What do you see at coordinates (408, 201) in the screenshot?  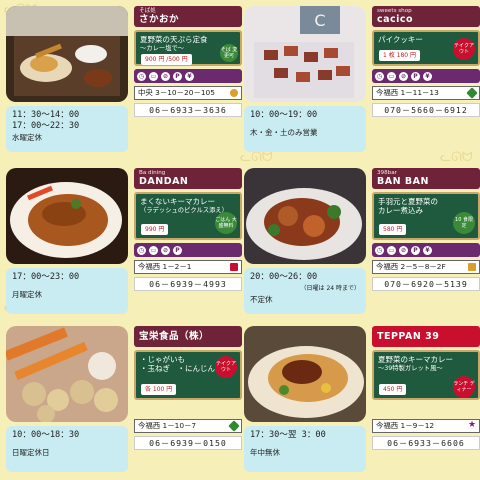 I see `menu-item: 手羽元と夏野菜の` at bounding box center [408, 201].